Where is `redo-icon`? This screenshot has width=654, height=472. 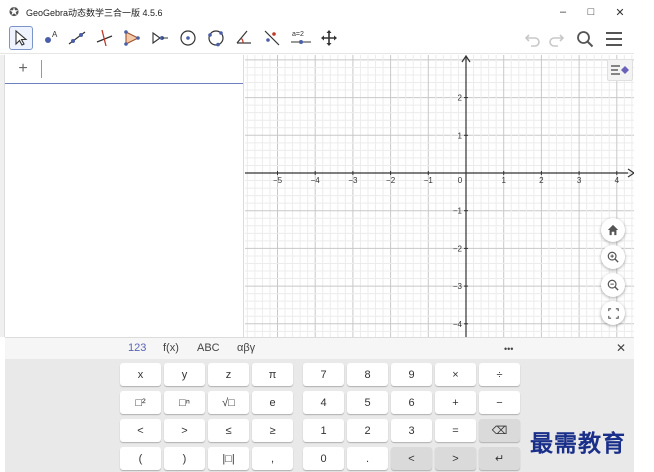 redo-icon is located at coordinates (557, 40).